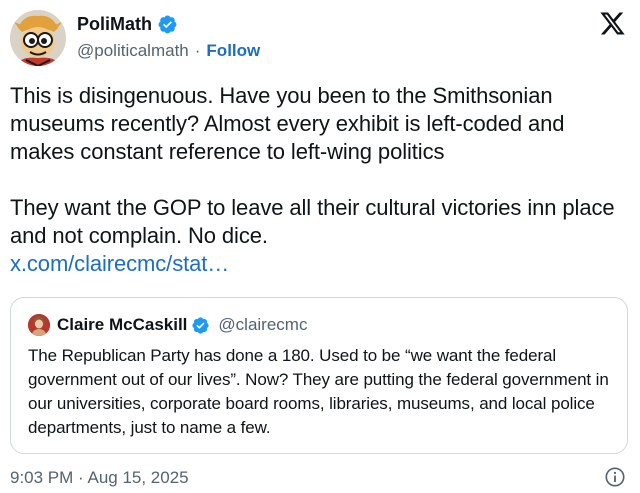  I want to click on quoted-author-name: Claire McCaskill, so click(122, 325).